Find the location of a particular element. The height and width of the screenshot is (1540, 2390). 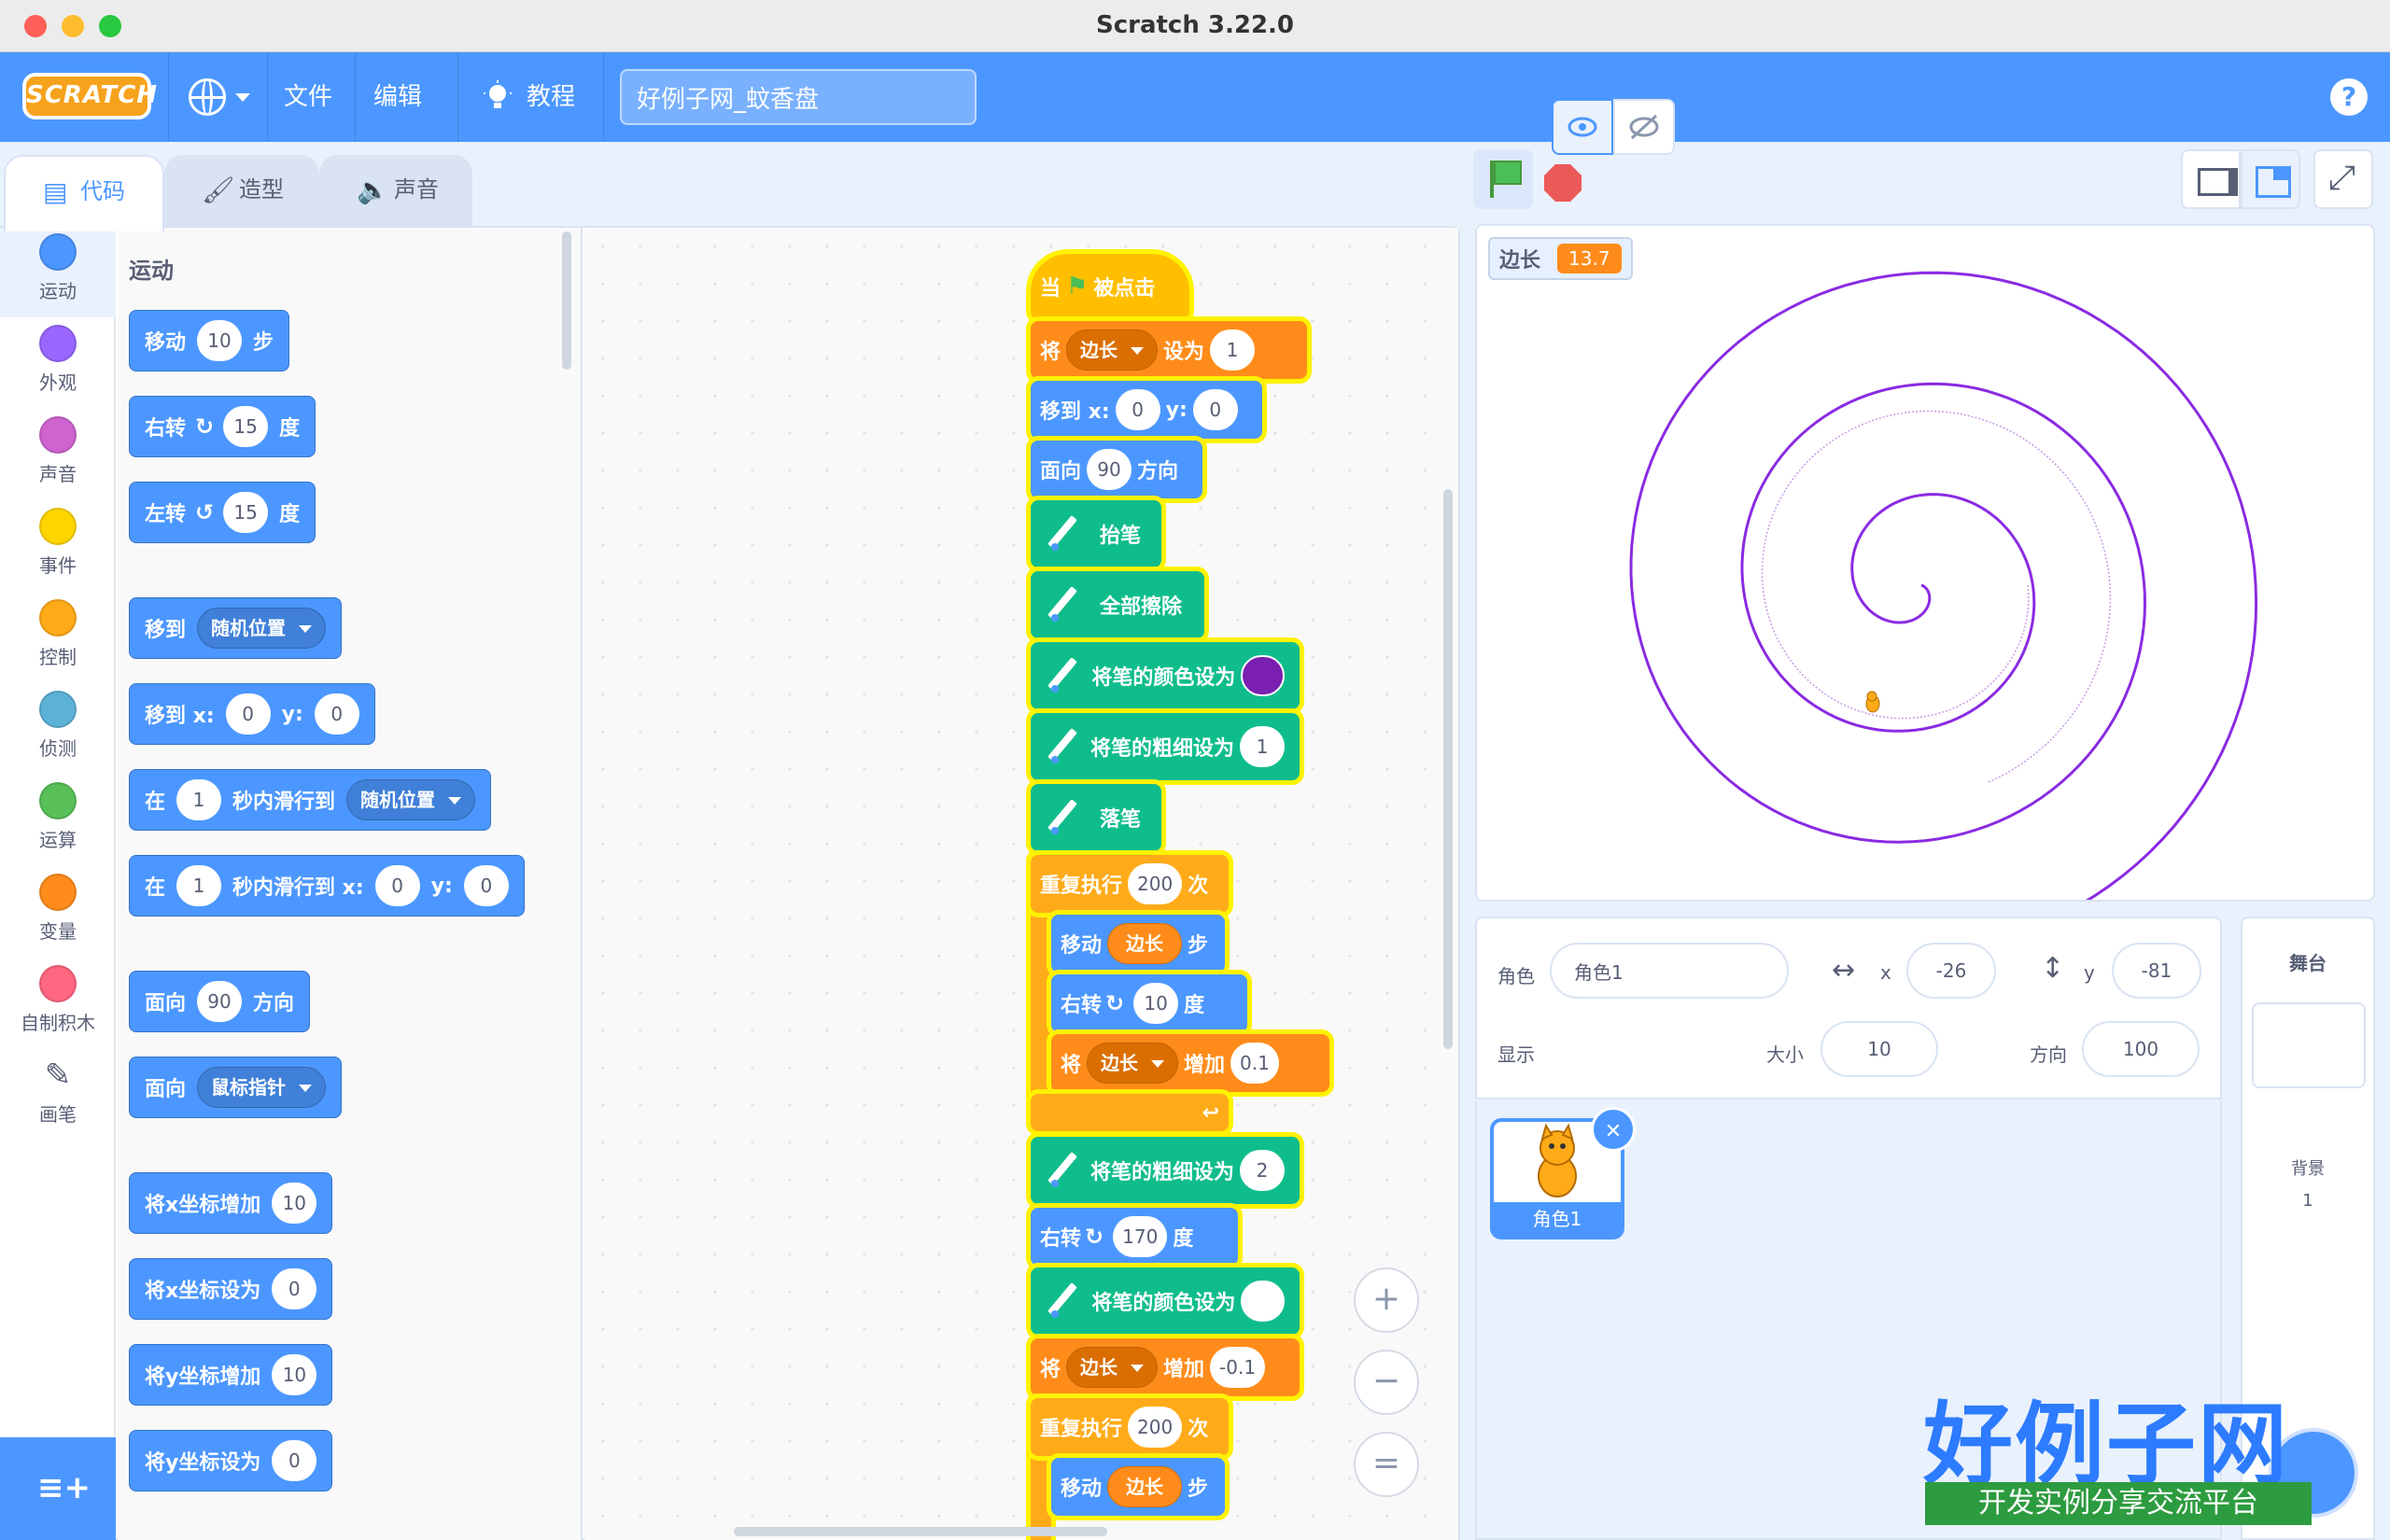

zoom-out-button: − is located at coordinates (1386, 1382).